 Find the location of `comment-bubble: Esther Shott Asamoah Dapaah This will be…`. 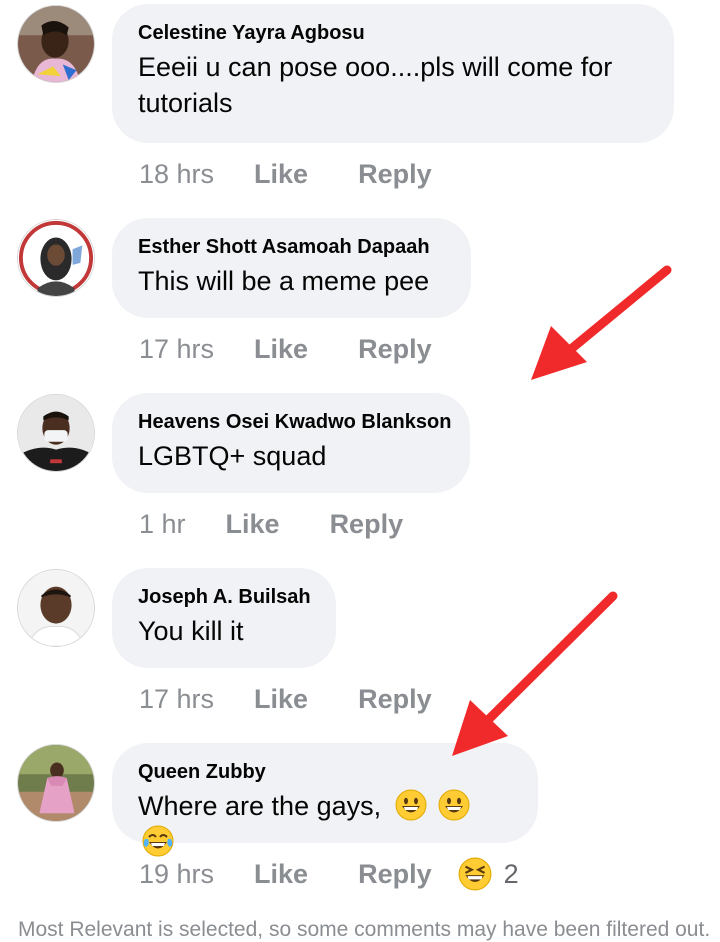

comment-bubble: Esther Shott Asamoah Dapaah This will be… is located at coordinates (291, 268).